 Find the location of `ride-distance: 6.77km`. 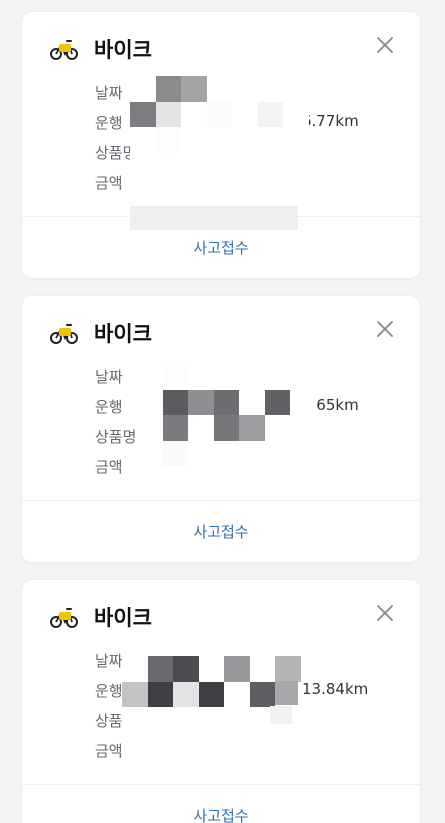

ride-distance: 6.77km is located at coordinates (330, 121).